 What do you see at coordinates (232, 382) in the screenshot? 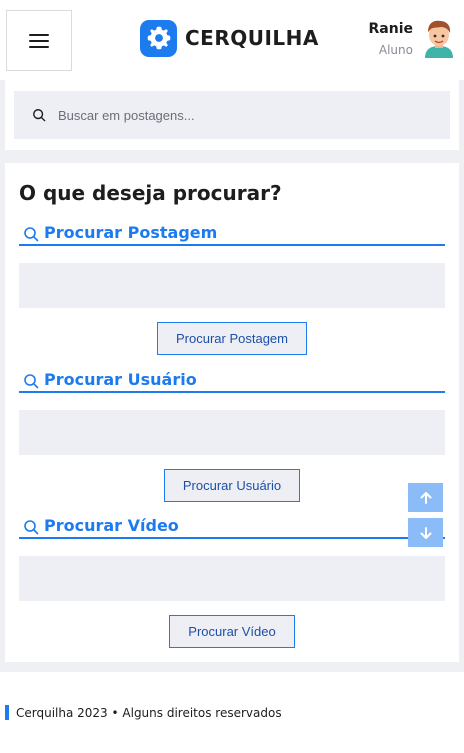
I see `section-title-usuario: Procurar Usuário` at bounding box center [232, 382].